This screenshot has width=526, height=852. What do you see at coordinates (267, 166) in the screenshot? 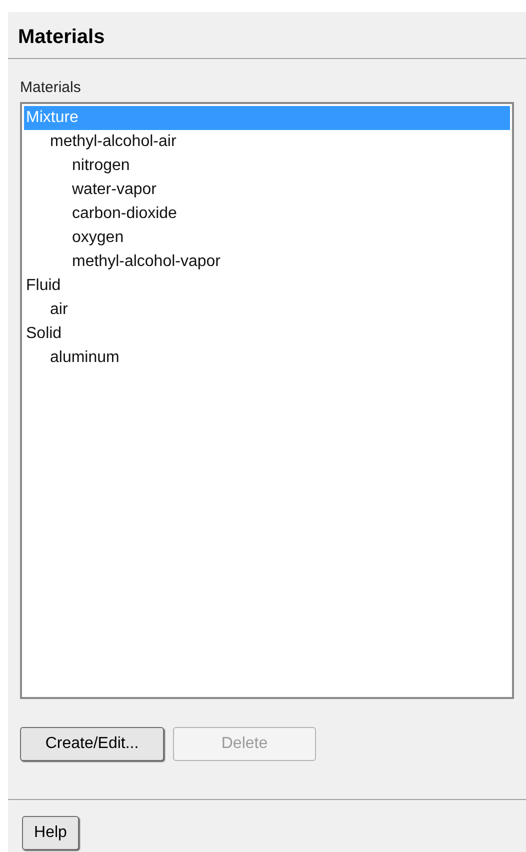
I see `tree-item: nitrogen` at bounding box center [267, 166].